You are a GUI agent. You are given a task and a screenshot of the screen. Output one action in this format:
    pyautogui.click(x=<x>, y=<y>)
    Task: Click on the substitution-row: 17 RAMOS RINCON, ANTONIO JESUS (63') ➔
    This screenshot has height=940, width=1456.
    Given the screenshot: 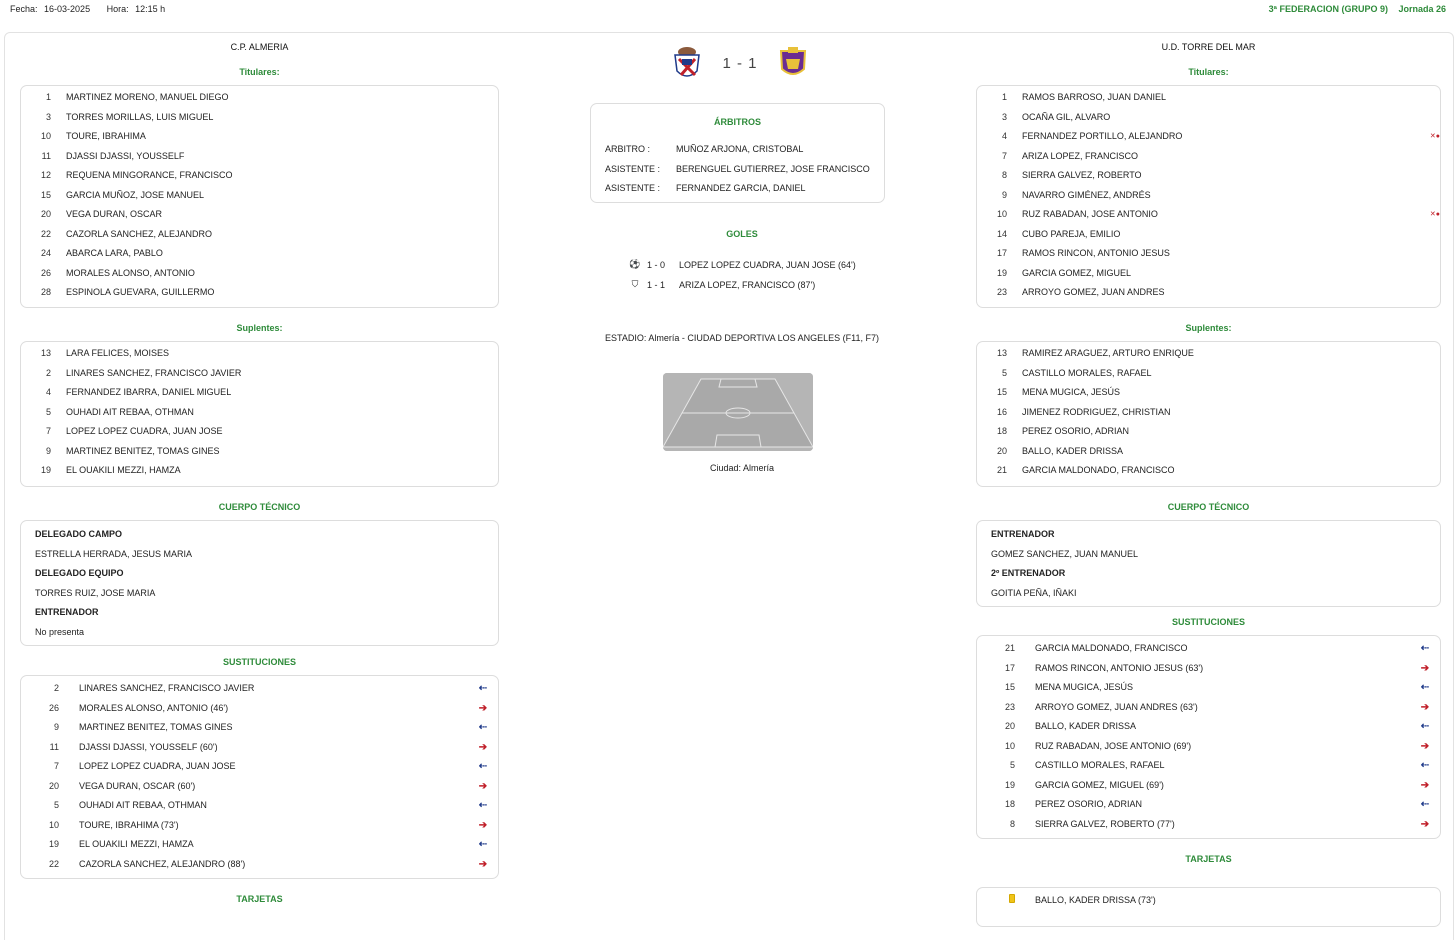 What is the action you would take?
    pyautogui.click(x=1208, y=669)
    